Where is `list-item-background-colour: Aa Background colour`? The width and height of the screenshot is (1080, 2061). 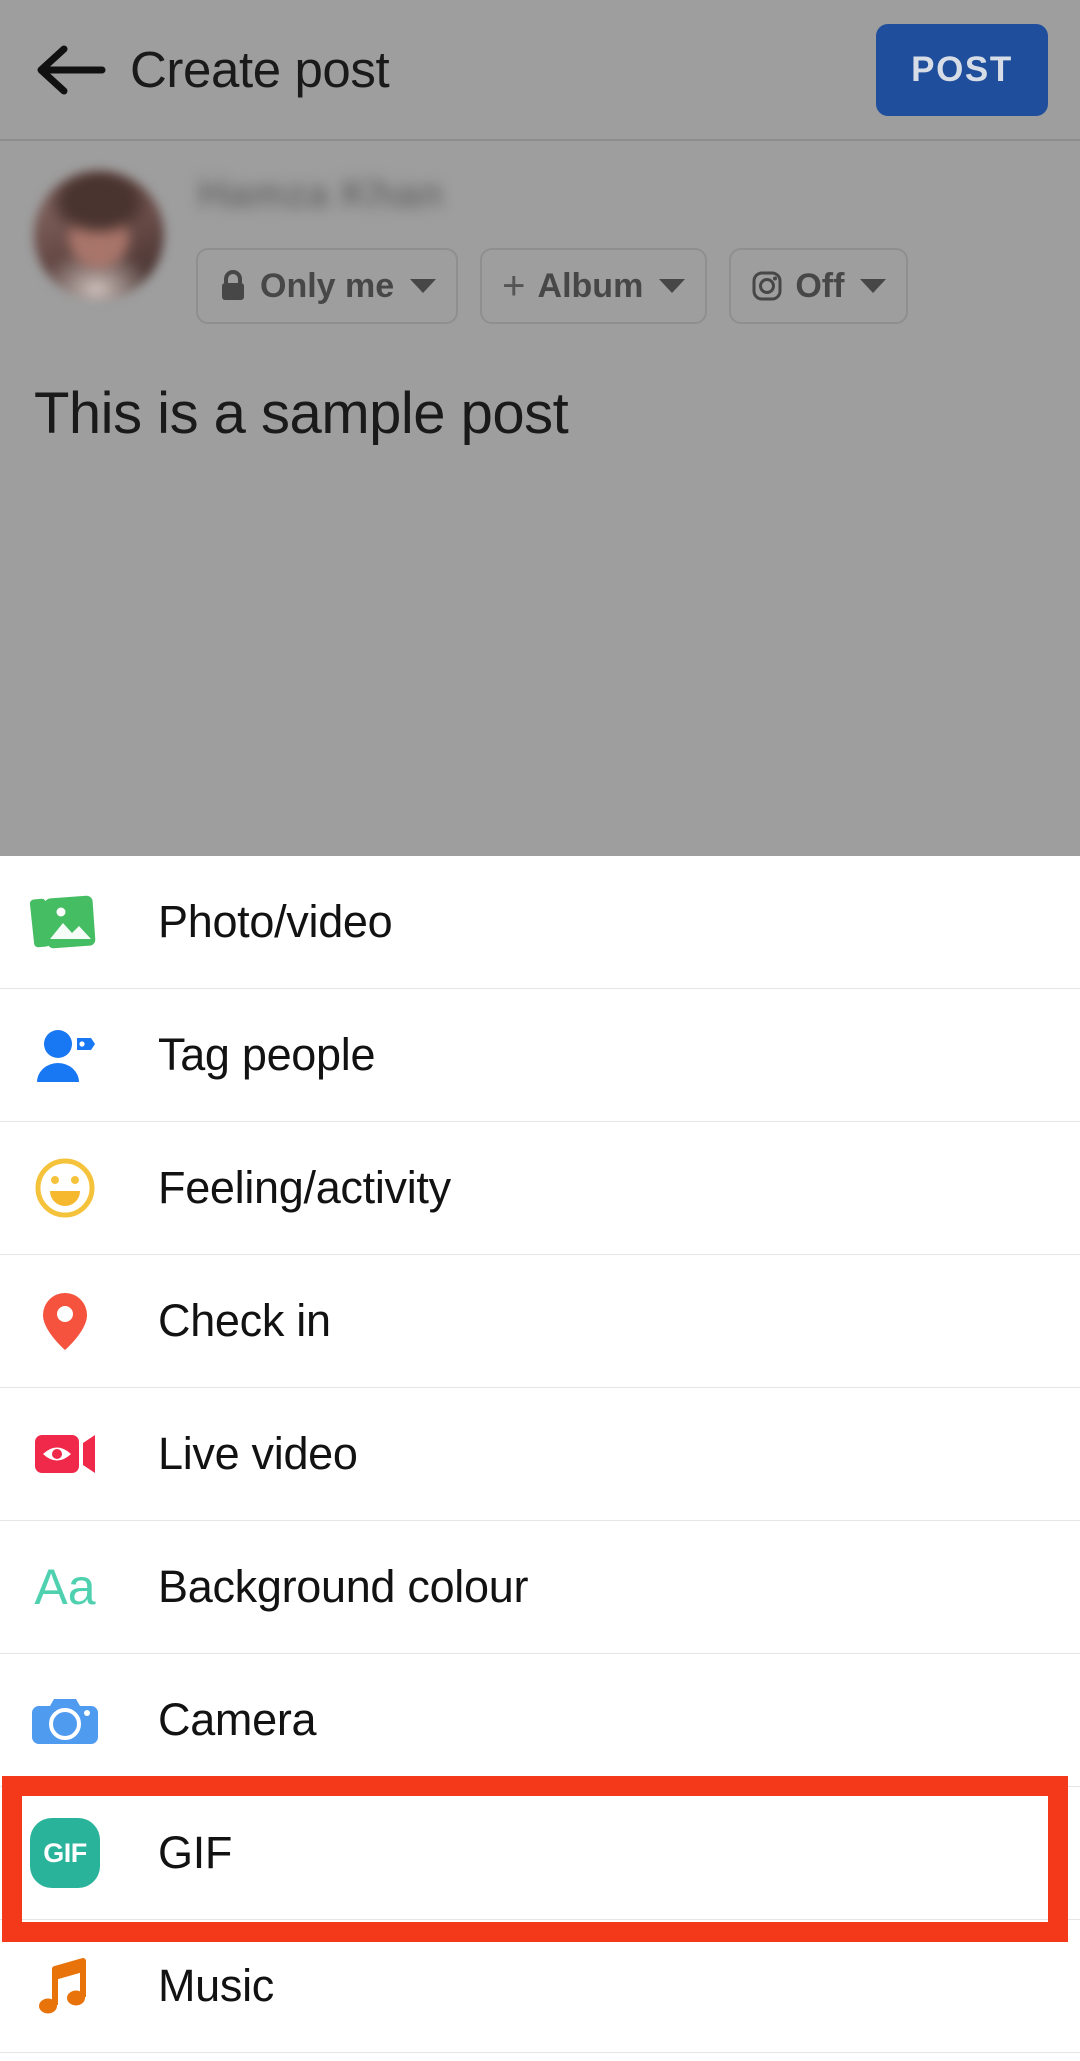 list-item-background-colour: Aa Background colour is located at coordinates (540, 1587).